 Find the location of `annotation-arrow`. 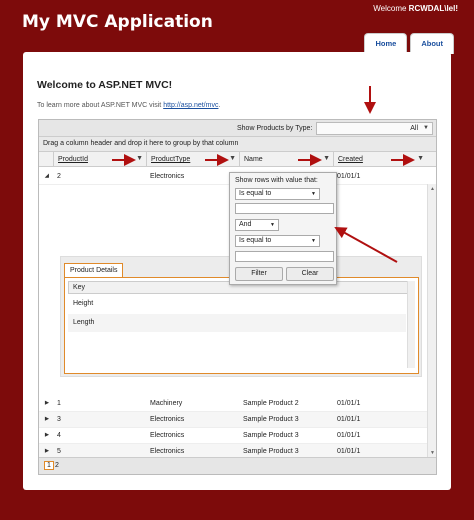

annotation-arrow is located at coordinates (366, 245).